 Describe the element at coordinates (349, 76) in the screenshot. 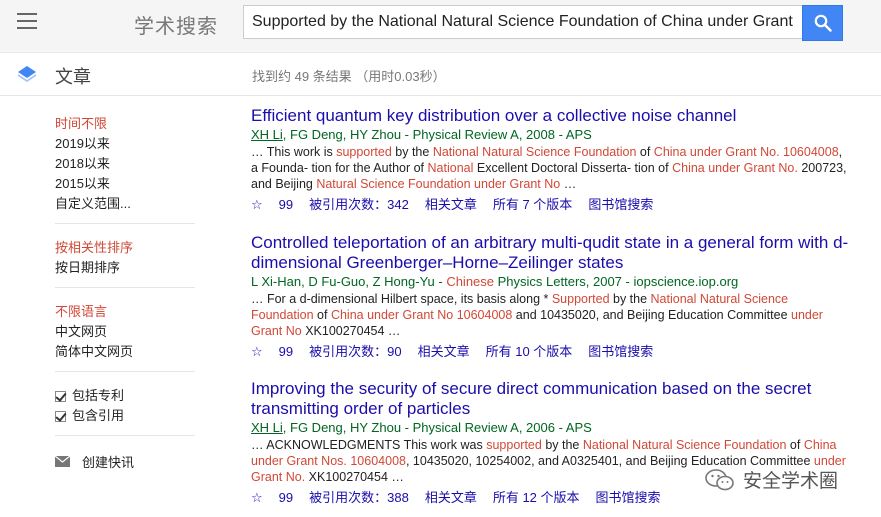

I see `result-stats: 找到约 49 条结果 （用时0.03秒）` at that location.